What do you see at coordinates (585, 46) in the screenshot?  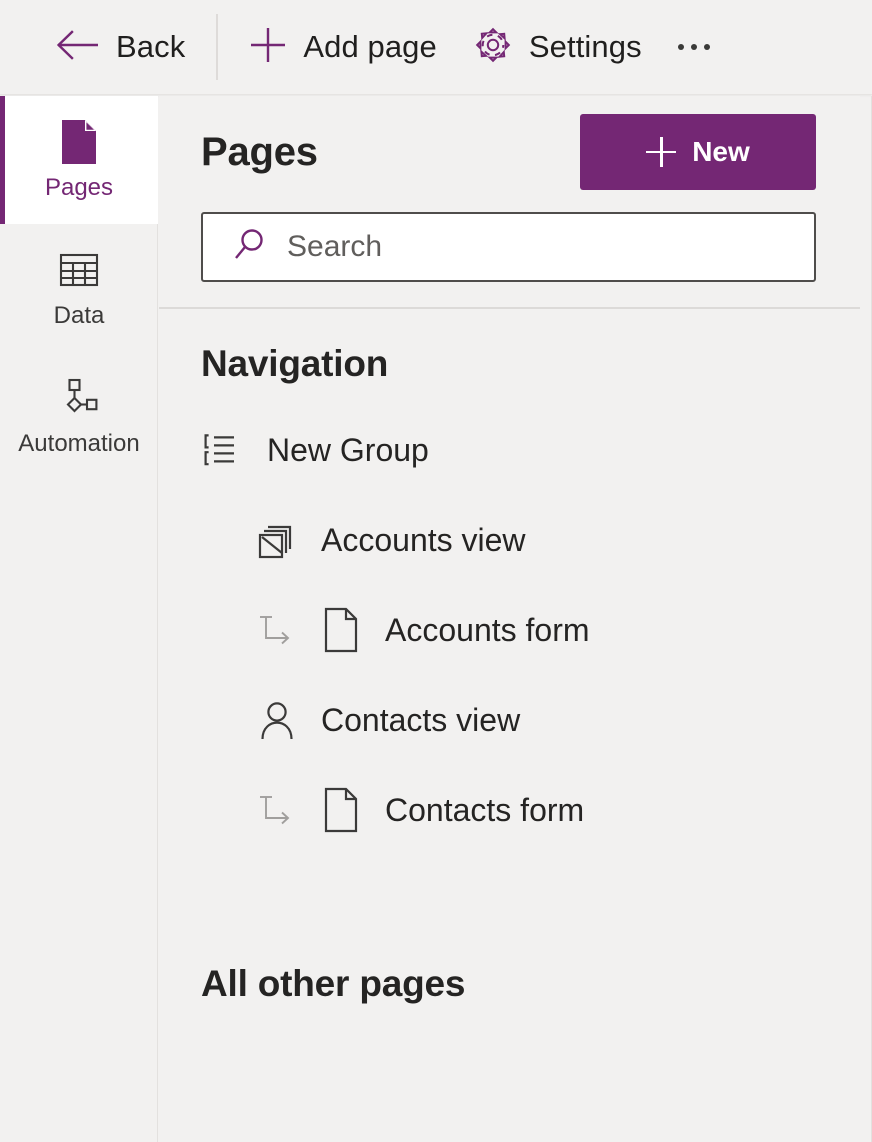 I see `settings-label: Settings` at bounding box center [585, 46].